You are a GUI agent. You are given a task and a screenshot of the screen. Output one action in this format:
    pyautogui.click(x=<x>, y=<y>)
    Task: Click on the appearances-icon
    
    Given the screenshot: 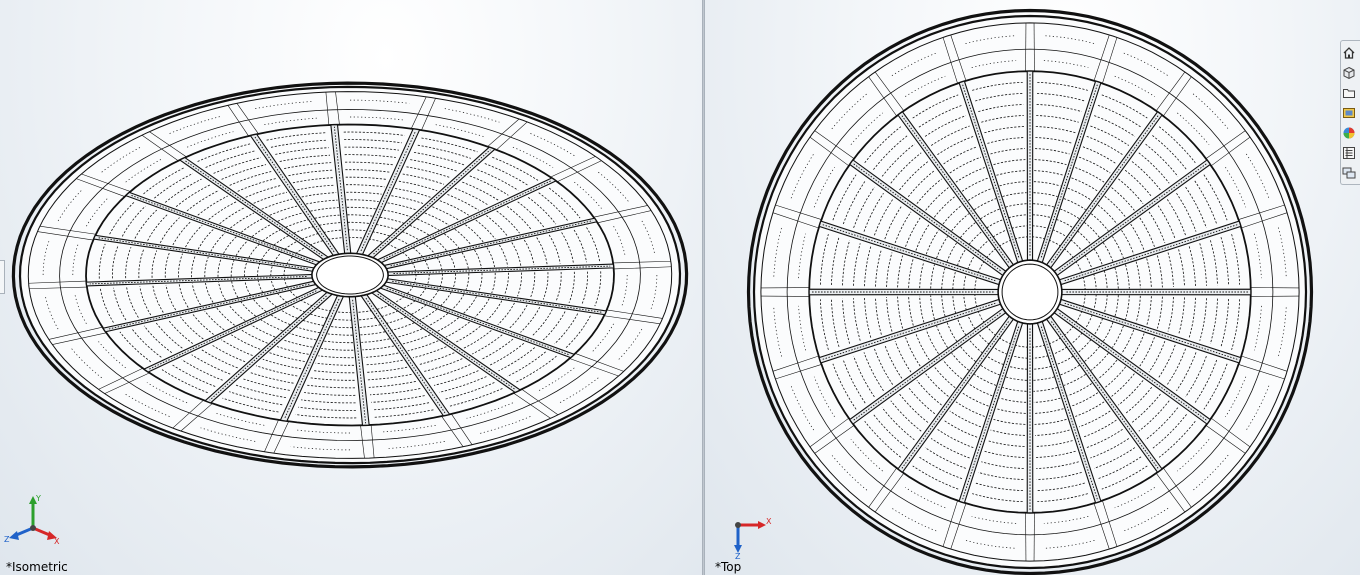 What is the action you would take?
    pyautogui.click(x=1350, y=132)
    